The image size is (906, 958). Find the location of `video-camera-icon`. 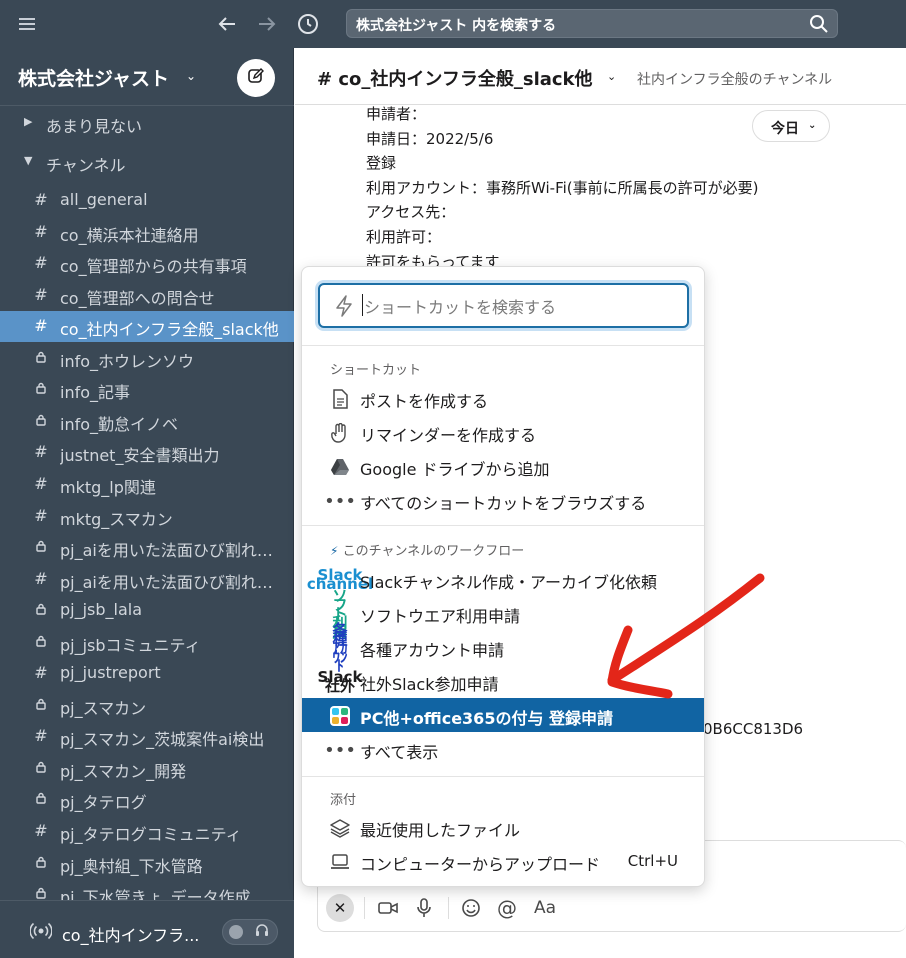

video-camera-icon is located at coordinates (388, 908).